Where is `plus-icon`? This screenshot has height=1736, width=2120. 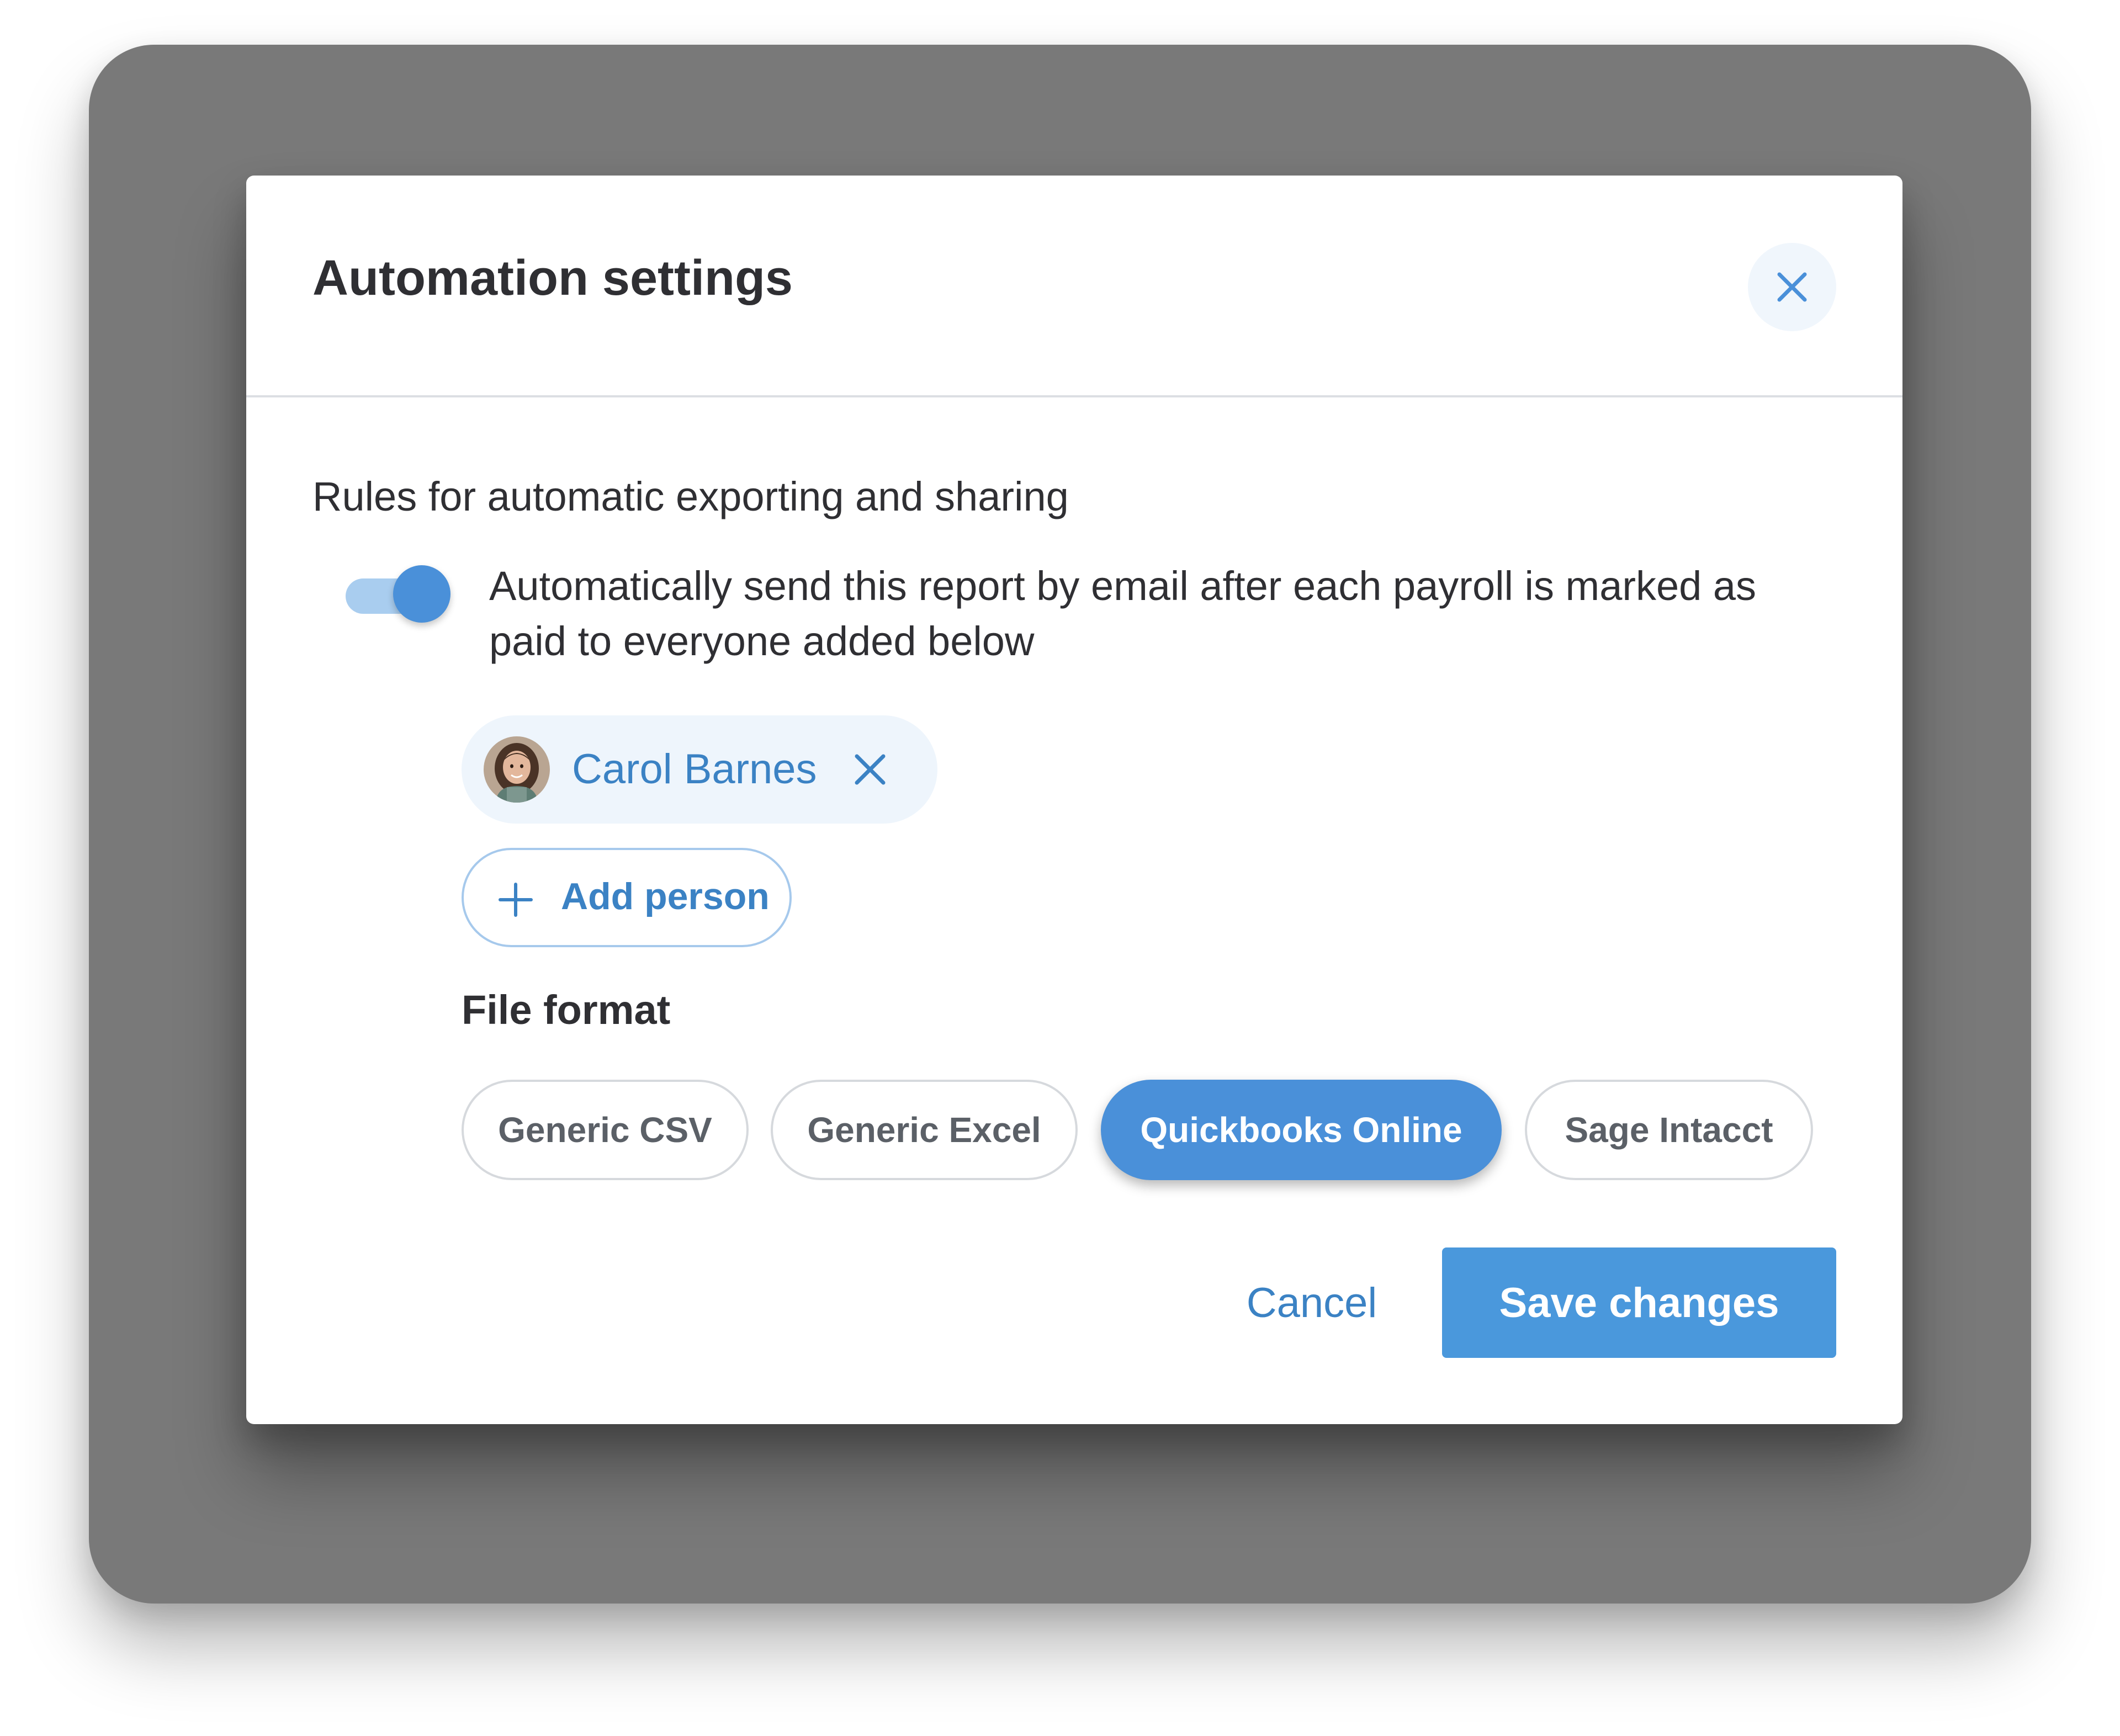
plus-icon is located at coordinates (516, 900).